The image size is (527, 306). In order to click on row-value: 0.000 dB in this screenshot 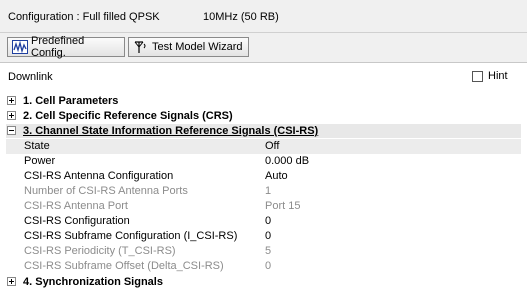, I will do `click(287, 161)`.